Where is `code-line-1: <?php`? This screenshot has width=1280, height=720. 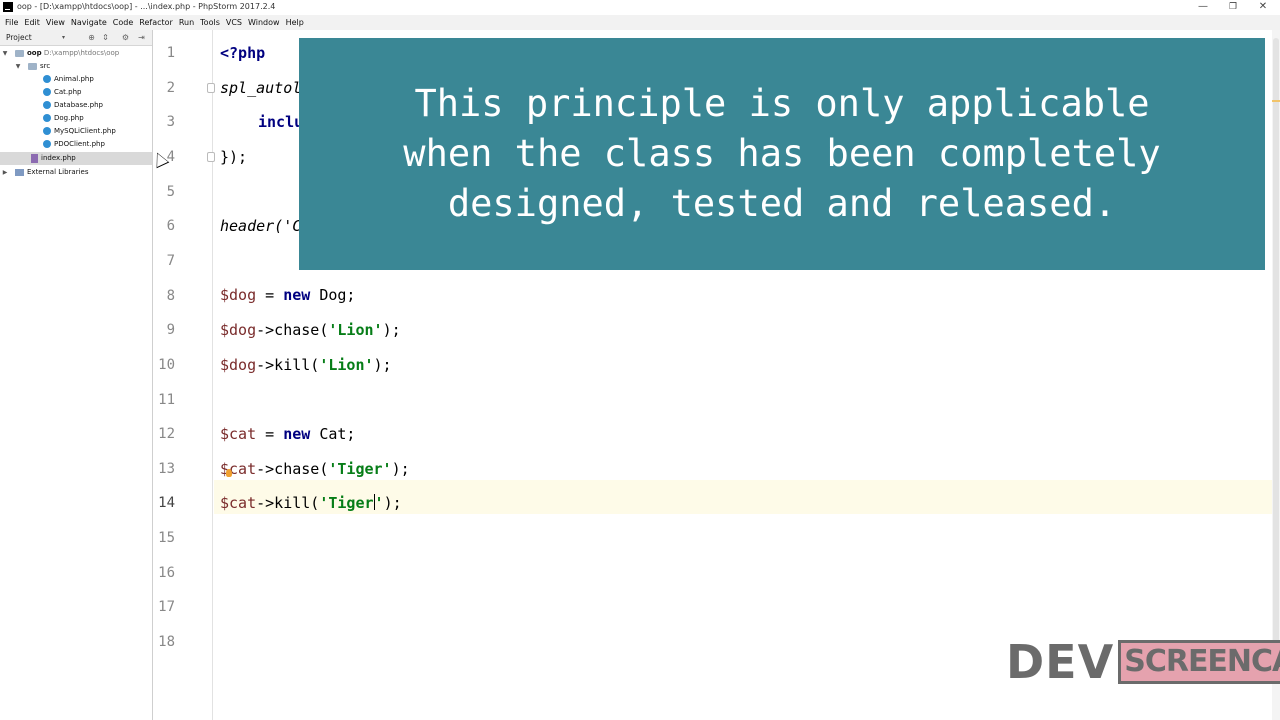
code-line-1: <?php is located at coordinates (242, 53).